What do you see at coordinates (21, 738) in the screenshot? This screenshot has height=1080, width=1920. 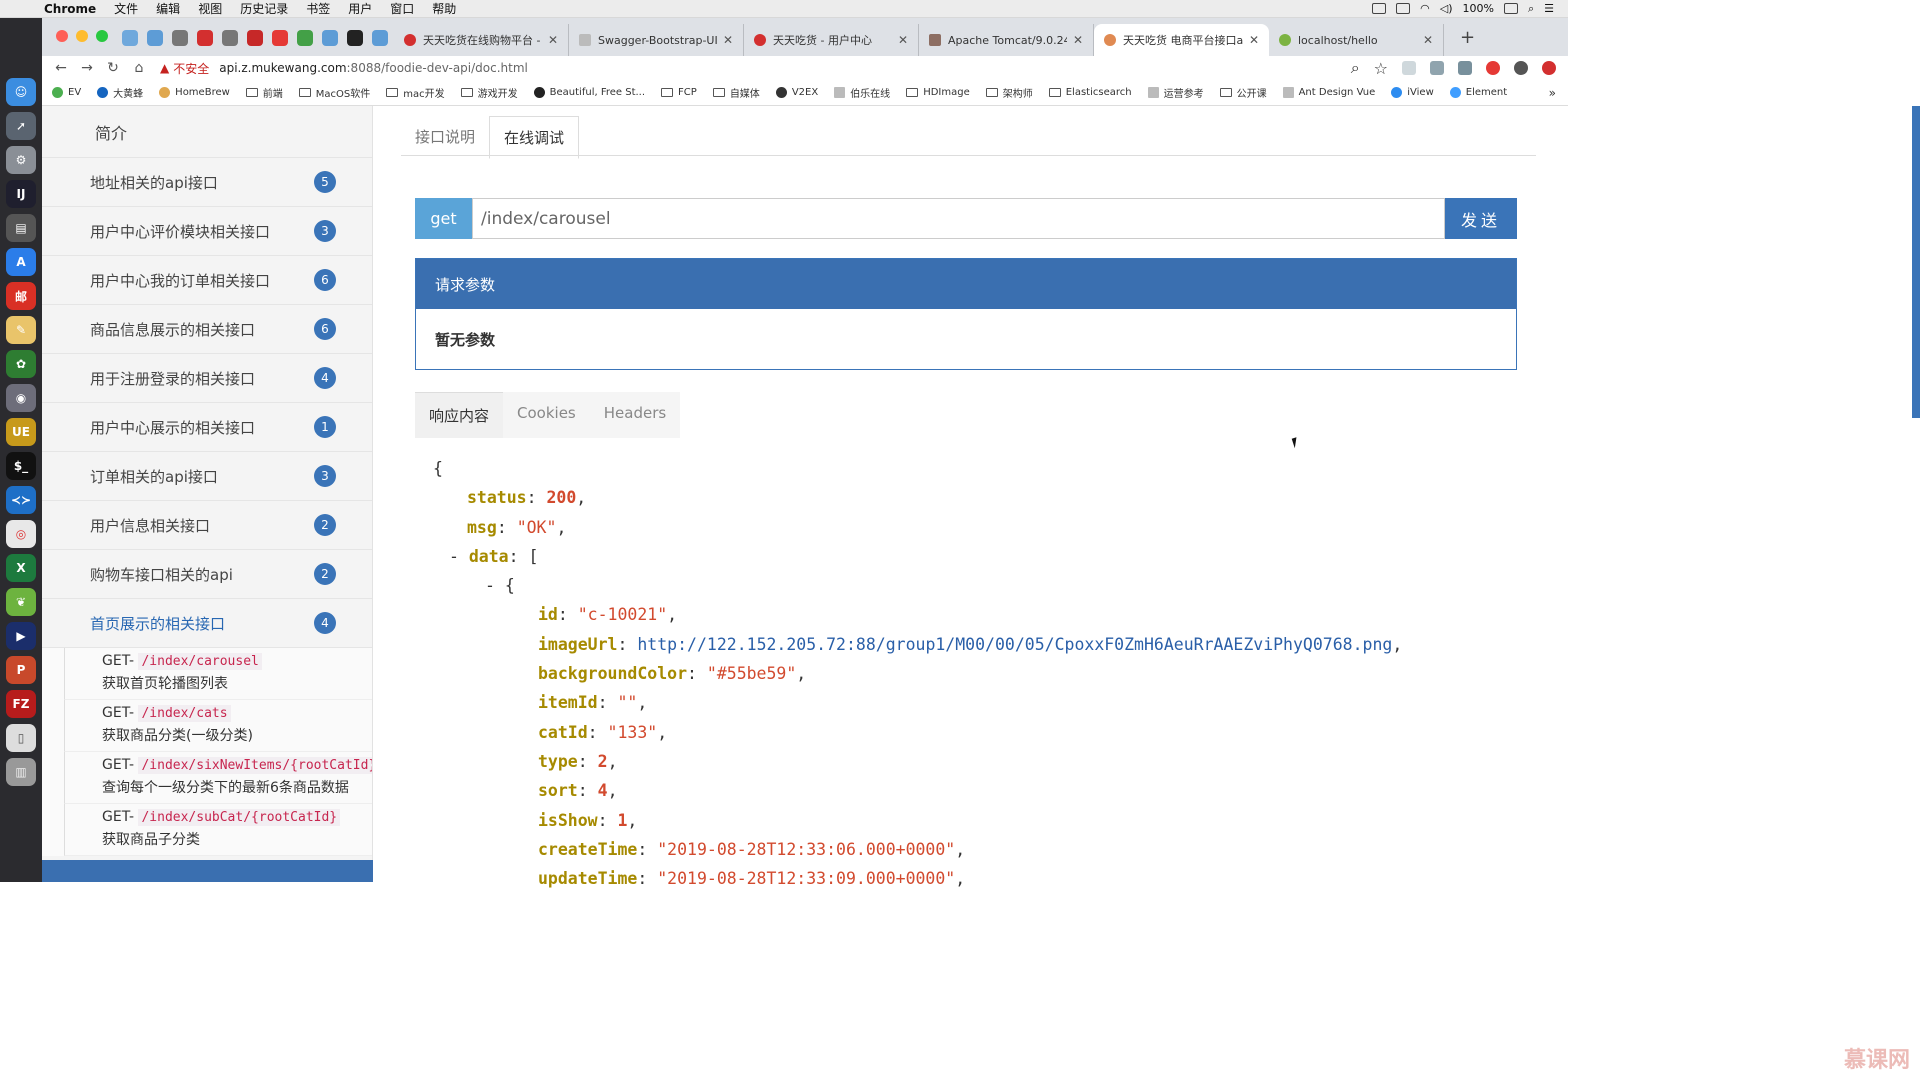 I see `document-icon: ▯` at bounding box center [21, 738].